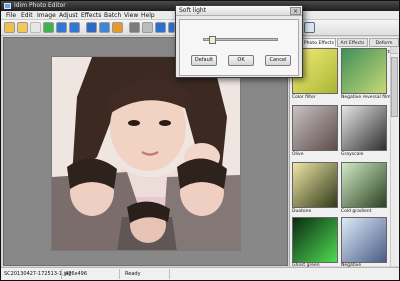  I want to click on dialog-title: Soft light, so click(193, 10).